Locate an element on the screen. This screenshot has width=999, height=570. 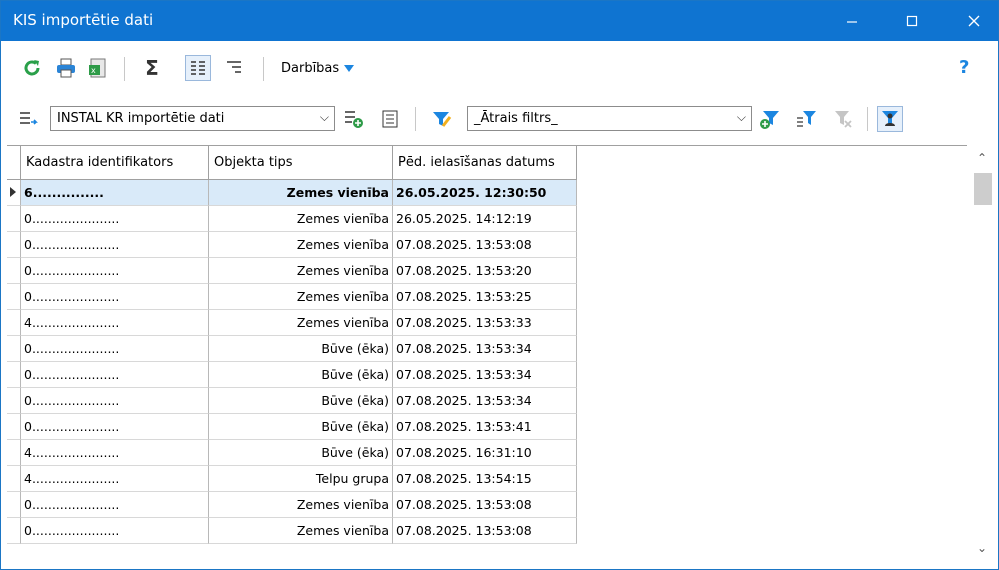
help-button: ? is located at coordinates (964, 67).